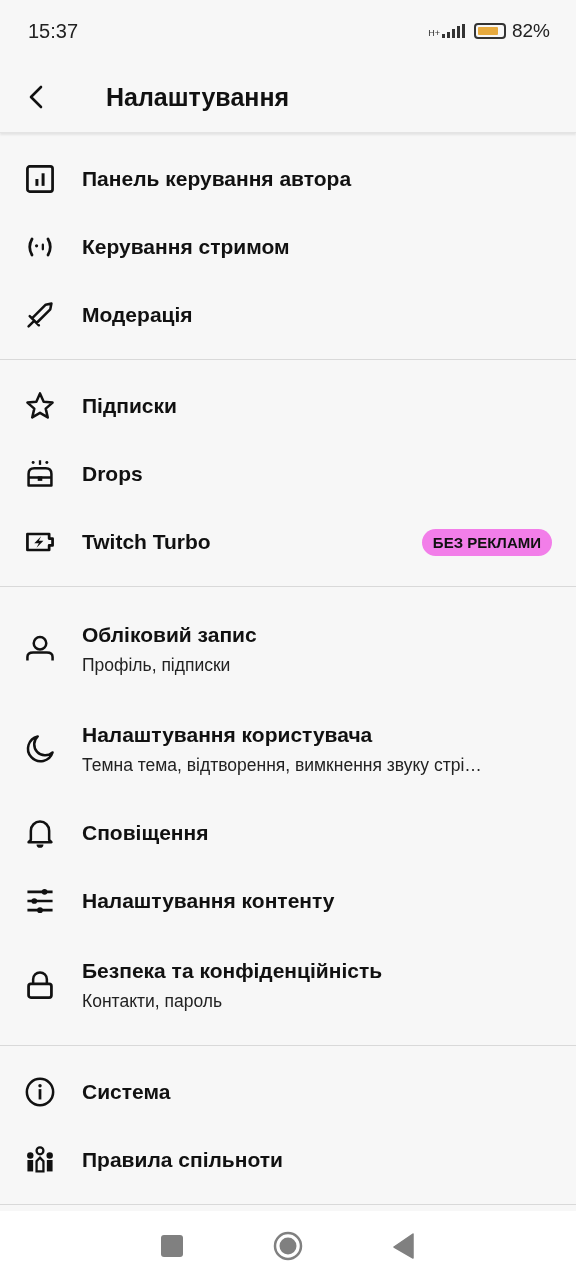  Describe the element at coordinates (404, 1245) in the screenshot. I see `back-nav-button` at that location.